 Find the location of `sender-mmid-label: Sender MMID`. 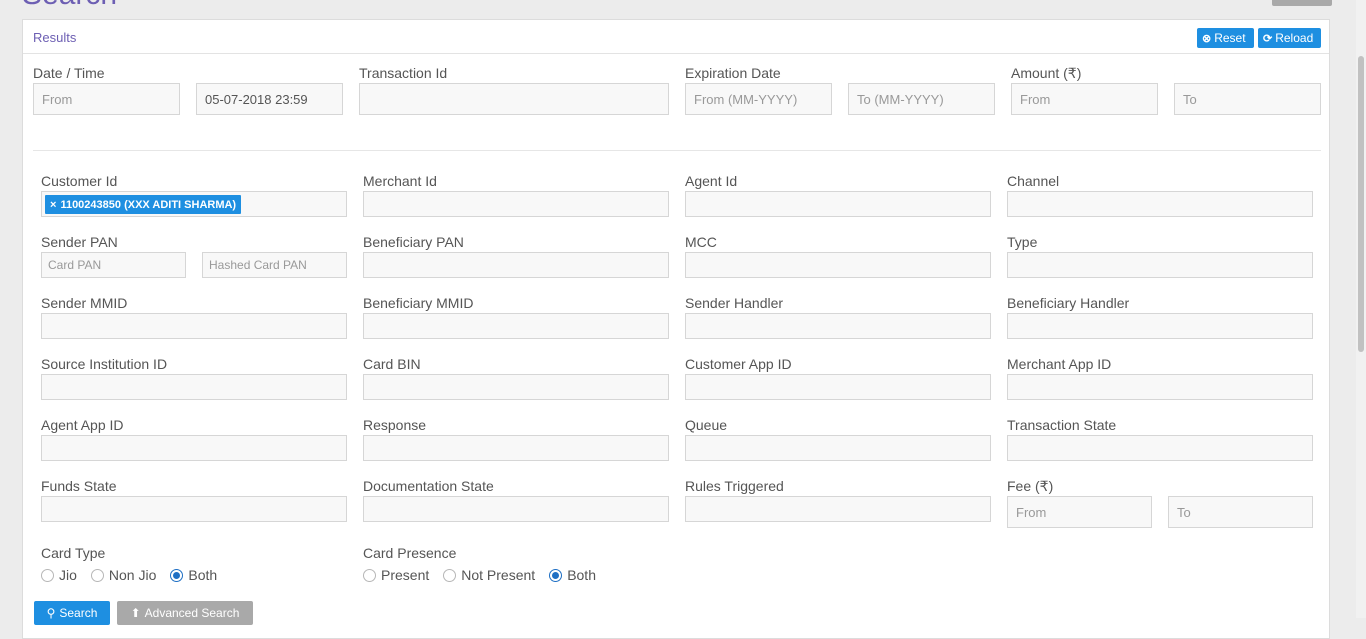

sender-mmid-label: Sender MMID is located at coordinates (84, 303).